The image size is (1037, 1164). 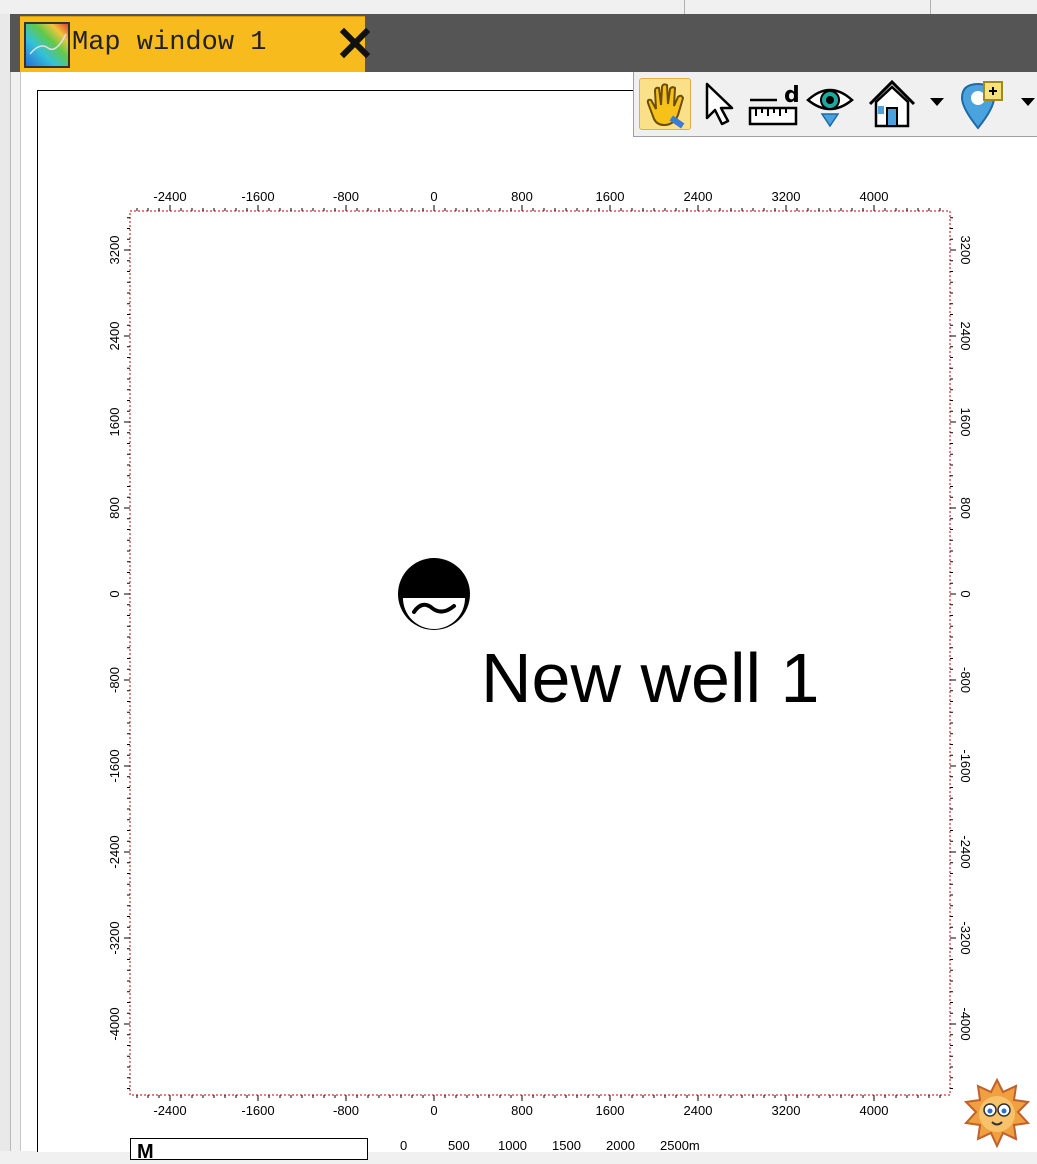 I want to click on y-tick-label-right: -4000, so click(x=965, y=1023).